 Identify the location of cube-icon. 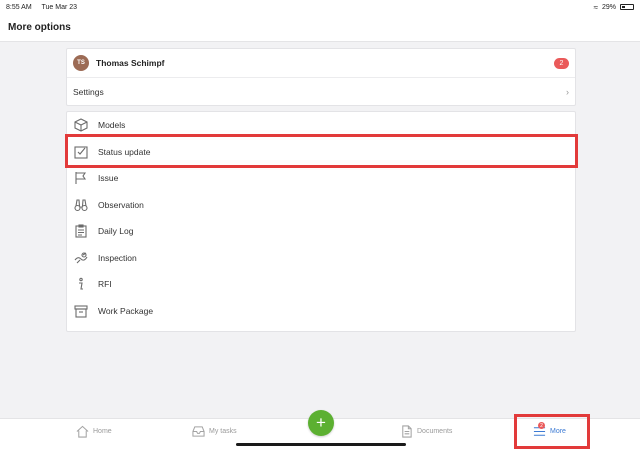
(81, 125).